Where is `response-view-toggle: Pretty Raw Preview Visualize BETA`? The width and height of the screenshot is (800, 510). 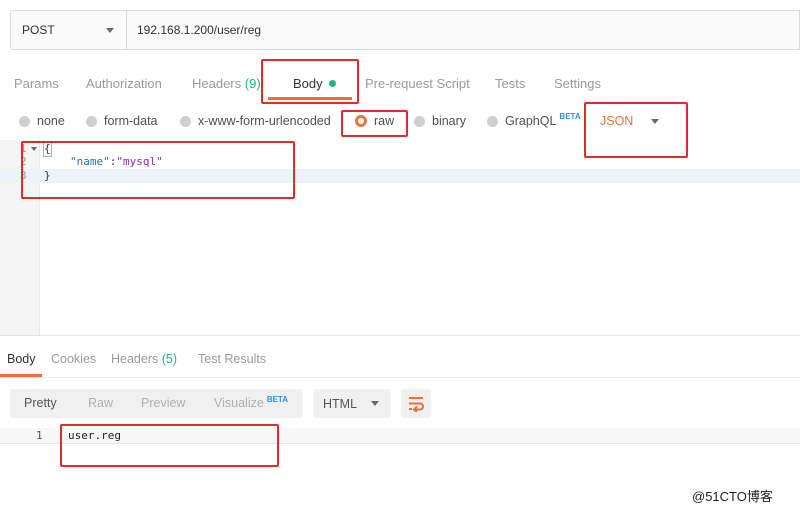 response-view-toggle: Pretty Raw Preview Visualize BETA is located at coordinates (156, 403).